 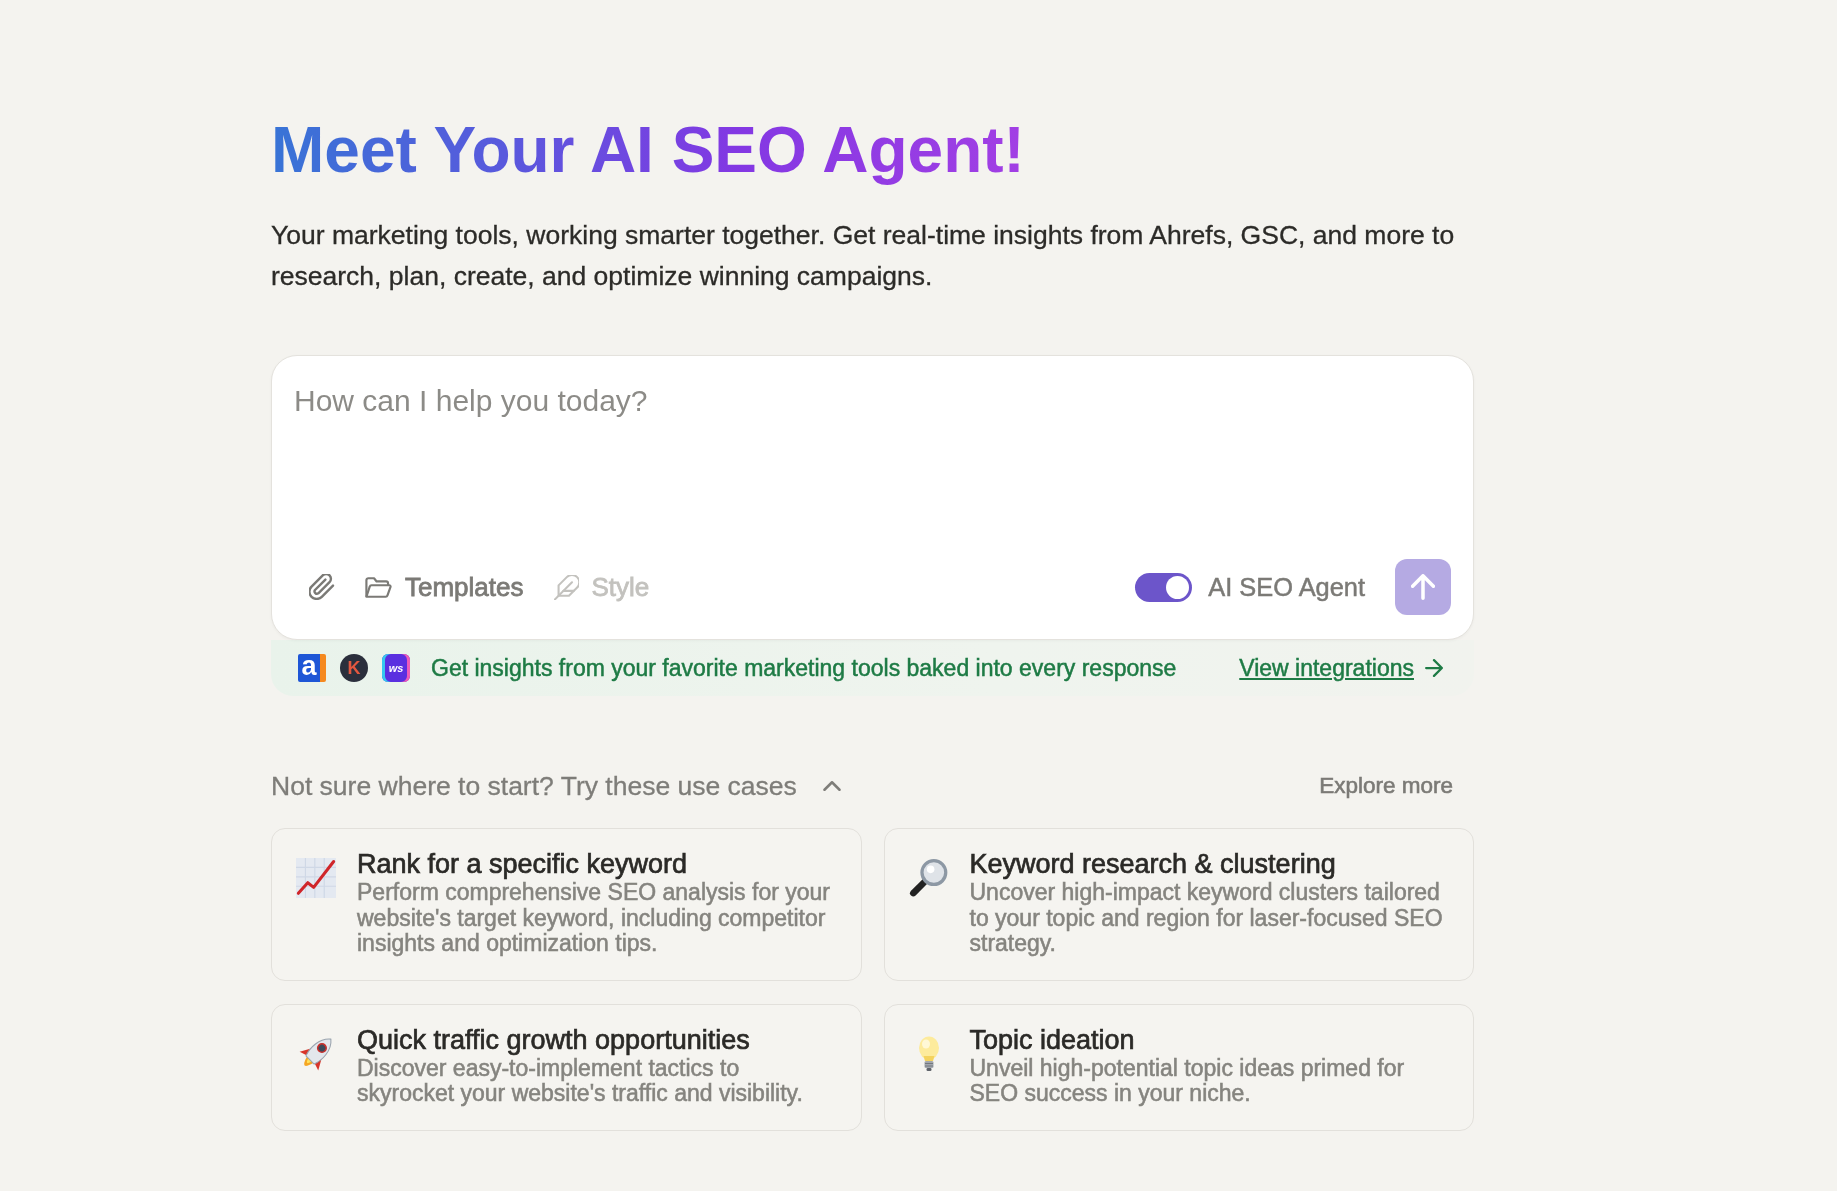 What do you see at coordinates (1341, 668) in the screenshot?
I see `view-integrations-link: View integrations` at bounding box center [1341, 668].